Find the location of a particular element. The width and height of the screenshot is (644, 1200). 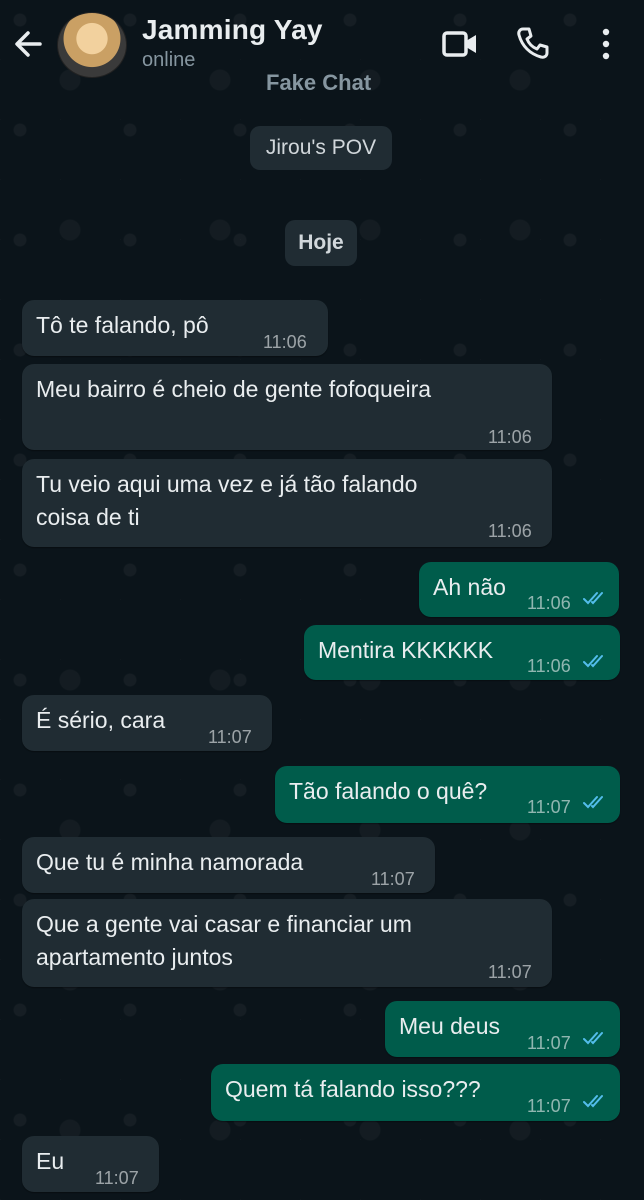

contact-name: Jamming Yay is located at coordinates (232, 30).